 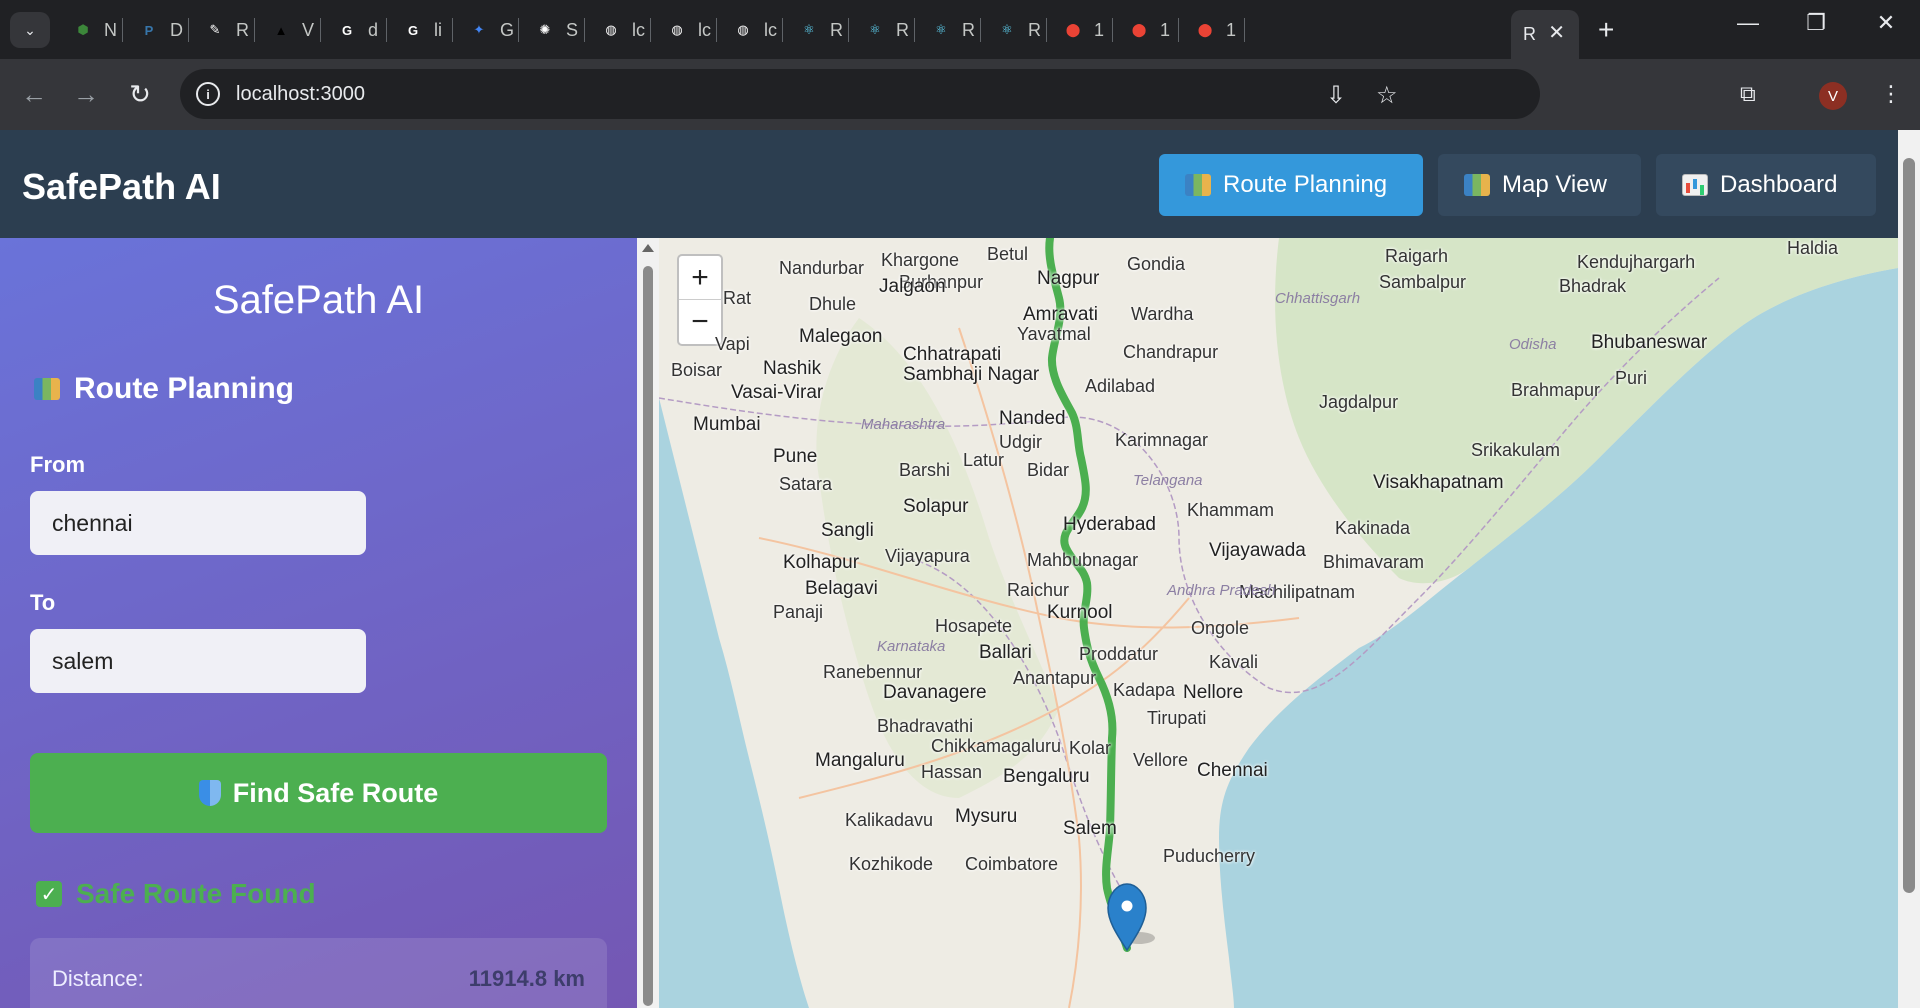 I want to click on map-city-label: Visakhapatnam, so click(x=1438, y=482).